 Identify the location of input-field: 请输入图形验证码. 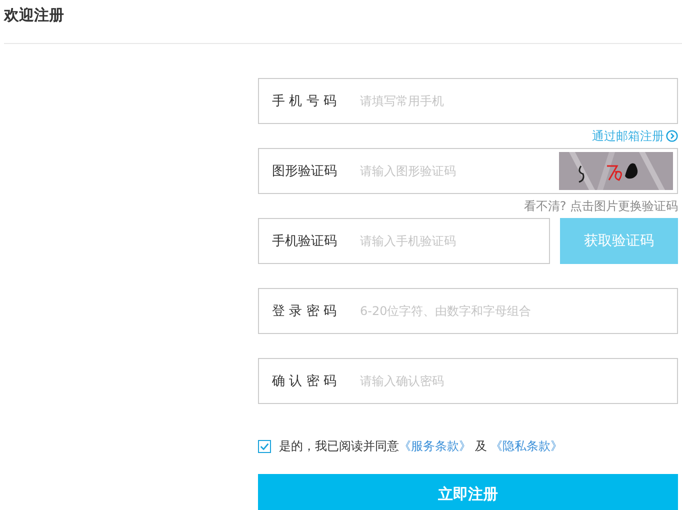
(459, 171).